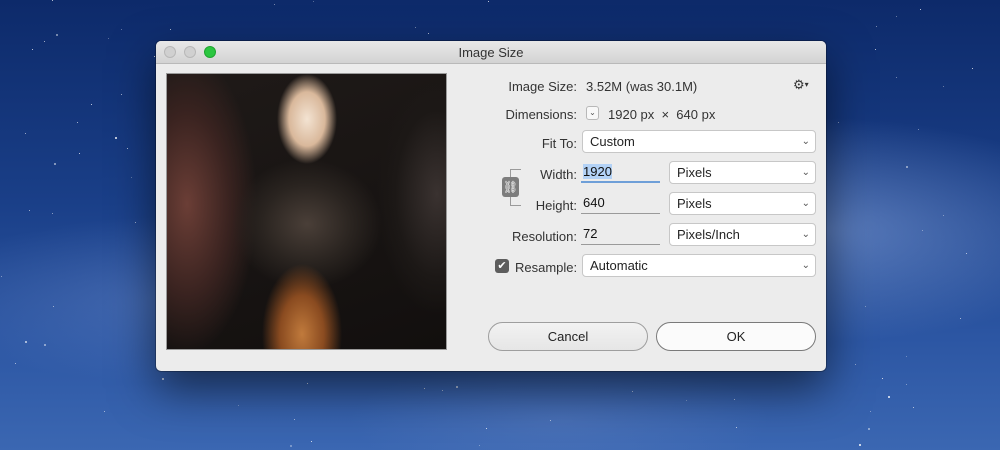  Describe the element at coordinates (699, 265) in the screenshot. I see `resample-method-select: Automatic ⌄` at that location.